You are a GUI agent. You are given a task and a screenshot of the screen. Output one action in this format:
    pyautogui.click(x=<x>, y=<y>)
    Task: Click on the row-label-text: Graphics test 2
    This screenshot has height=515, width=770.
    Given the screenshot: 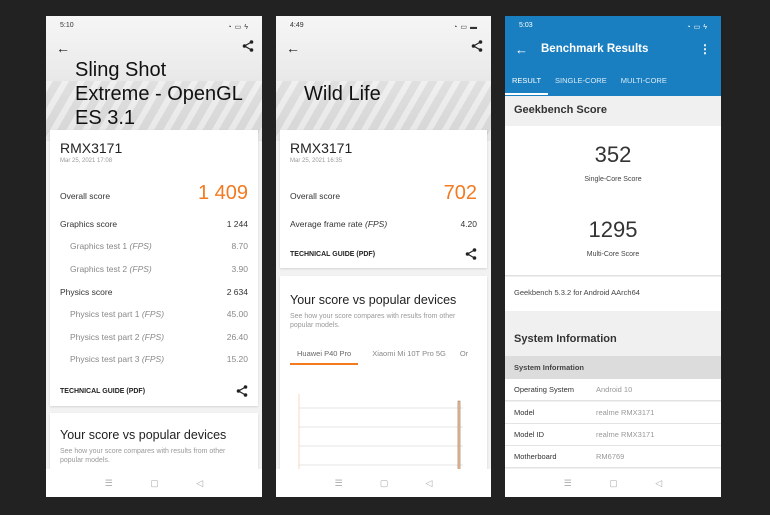 What is the action you would take?
    pyautogui.click(x=99, y=269)
    